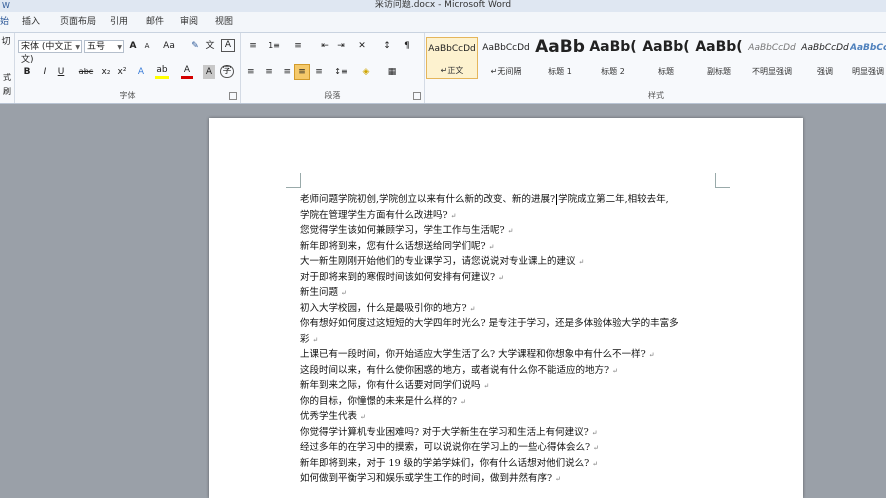 Image resolution: width=886 pixels, height=498 pixels. Describe the element at coordinates (341, 72) in the screenshot. I see `line-spacing-button: ↕≡` at that location.